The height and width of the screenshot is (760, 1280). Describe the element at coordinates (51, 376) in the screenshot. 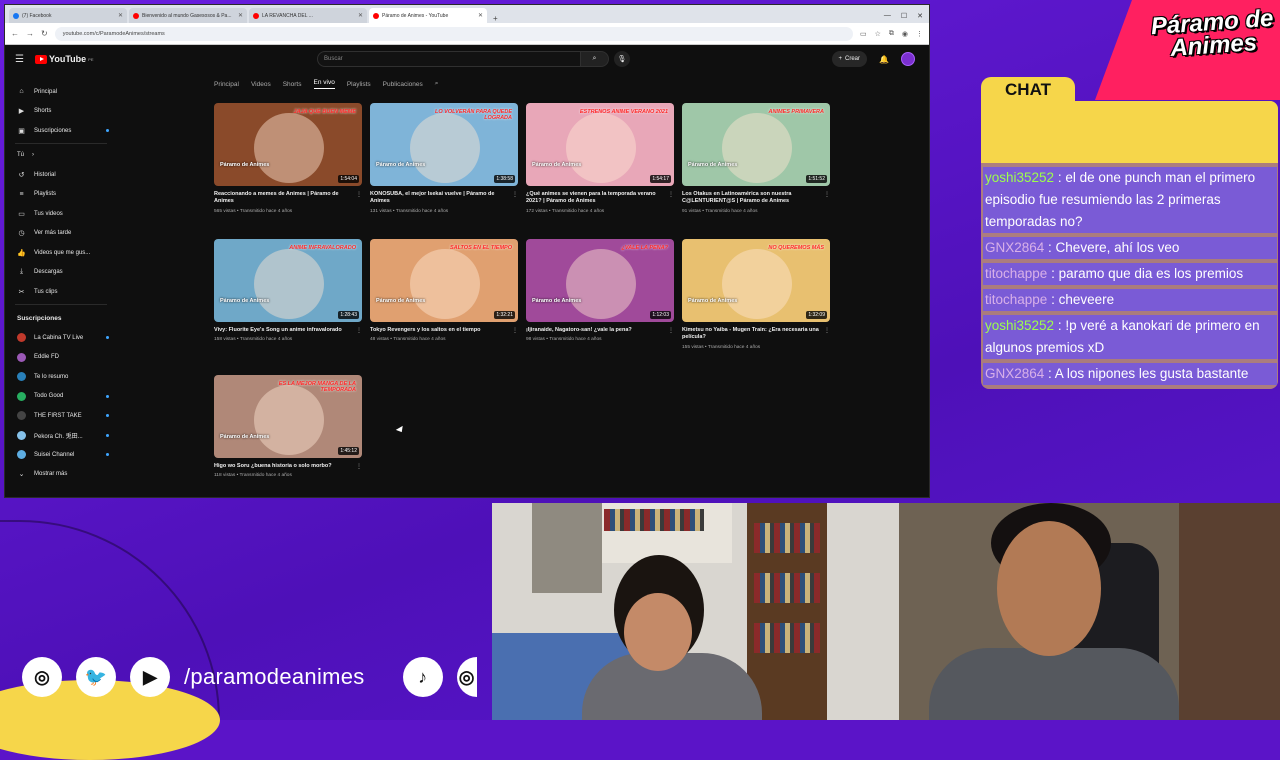

I see `channel-name: Te lo resumo` at that location.